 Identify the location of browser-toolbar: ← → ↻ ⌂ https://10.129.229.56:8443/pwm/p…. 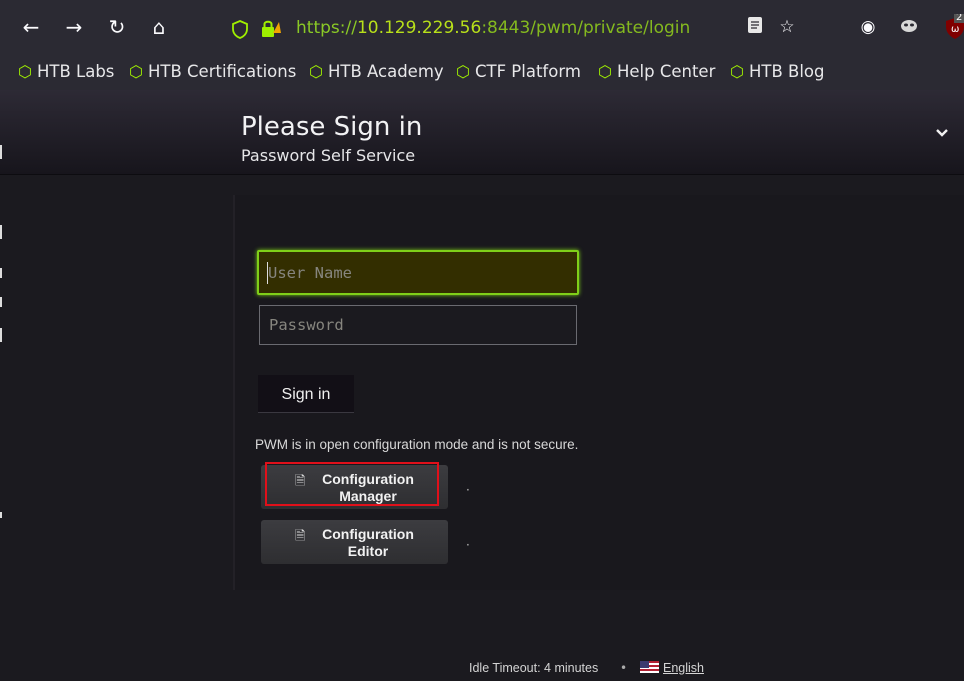
(482, 28).